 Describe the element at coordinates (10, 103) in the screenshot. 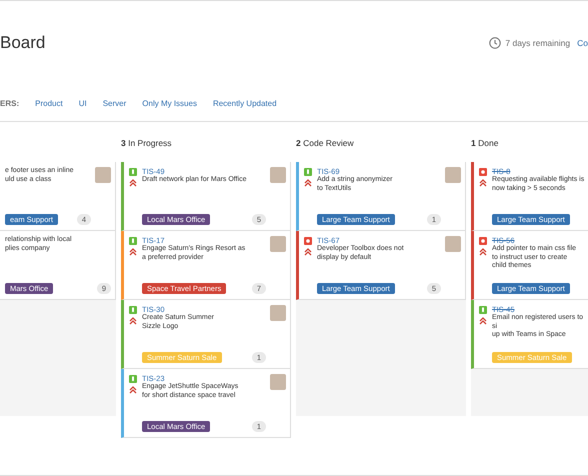

I see `filters-label: ERS:` at that location.